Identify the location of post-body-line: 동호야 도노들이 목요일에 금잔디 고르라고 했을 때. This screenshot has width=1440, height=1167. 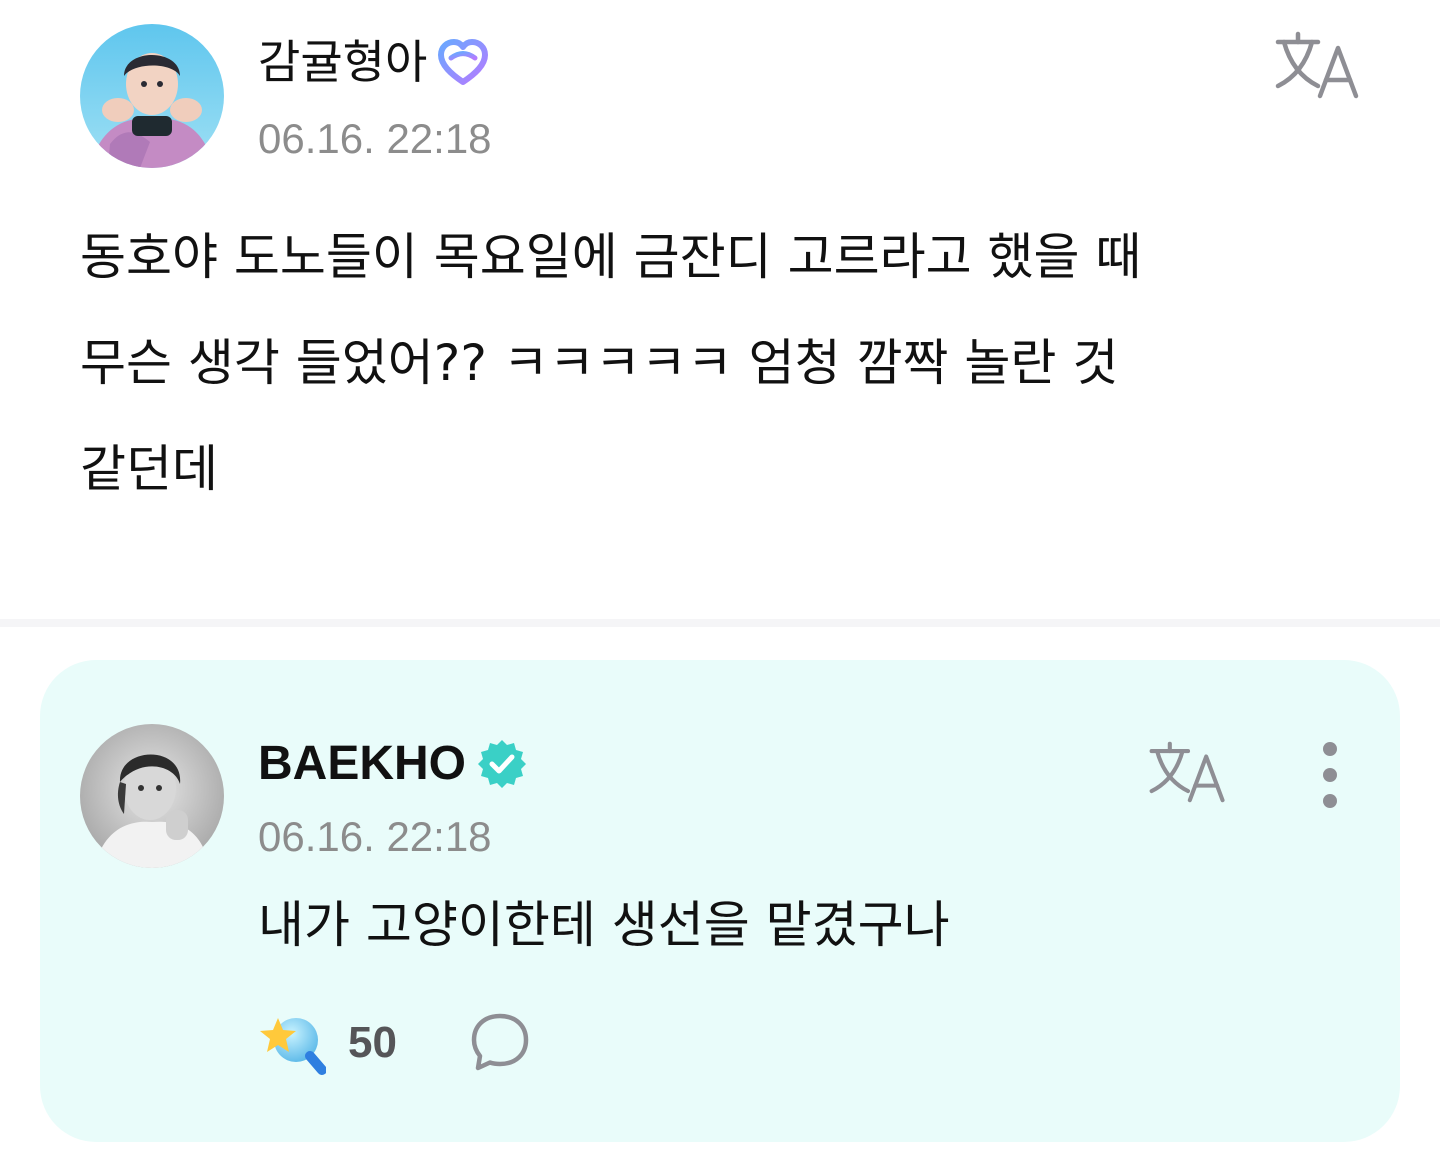
(611, 257).